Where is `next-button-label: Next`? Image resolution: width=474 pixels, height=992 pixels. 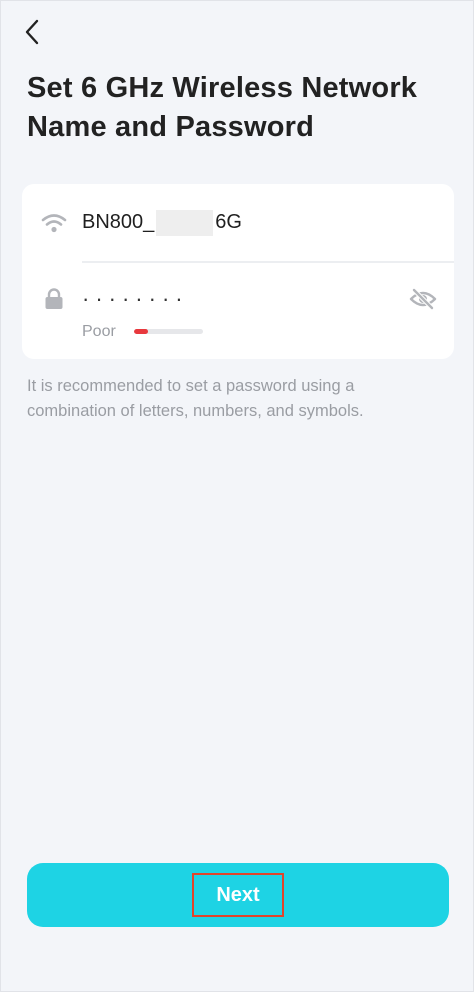
next-button-label: Next is located at coordinates (238, 895).